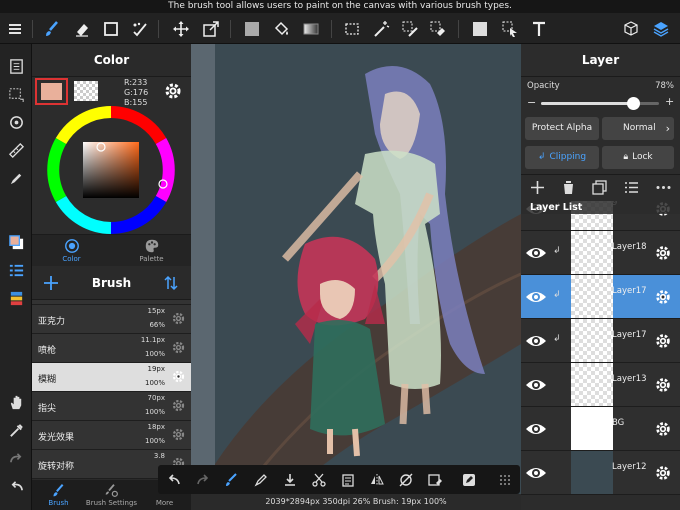  I want to click on add-brush-icon, so click(51, 283).